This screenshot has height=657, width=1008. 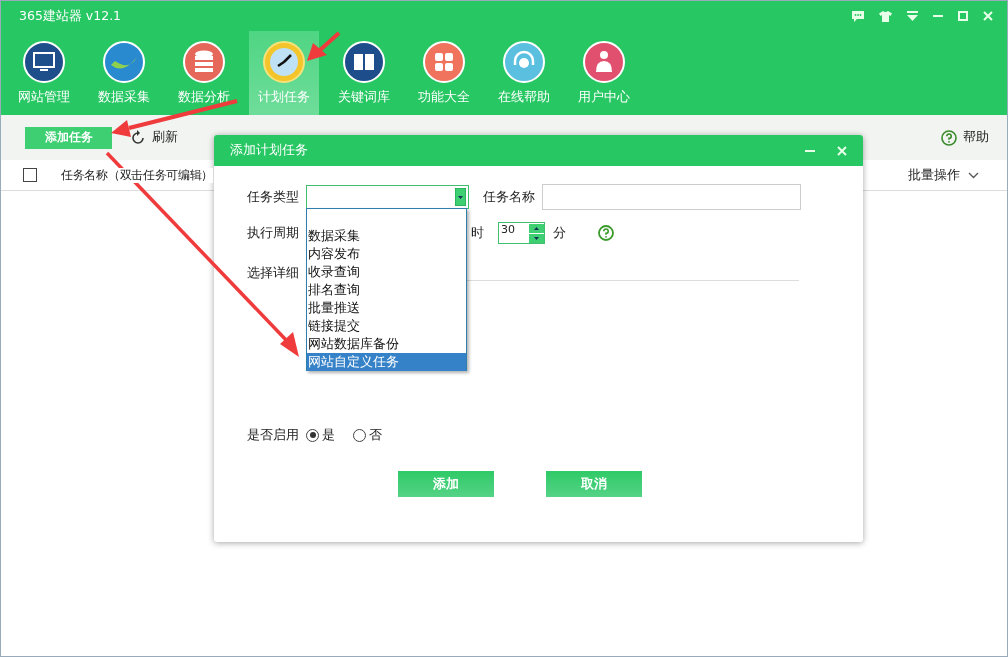 What do you see at coordinates (269, 150) in the screenshot?
I see `dialog-title: 添加计划任务` at bounding box center [269, 150].